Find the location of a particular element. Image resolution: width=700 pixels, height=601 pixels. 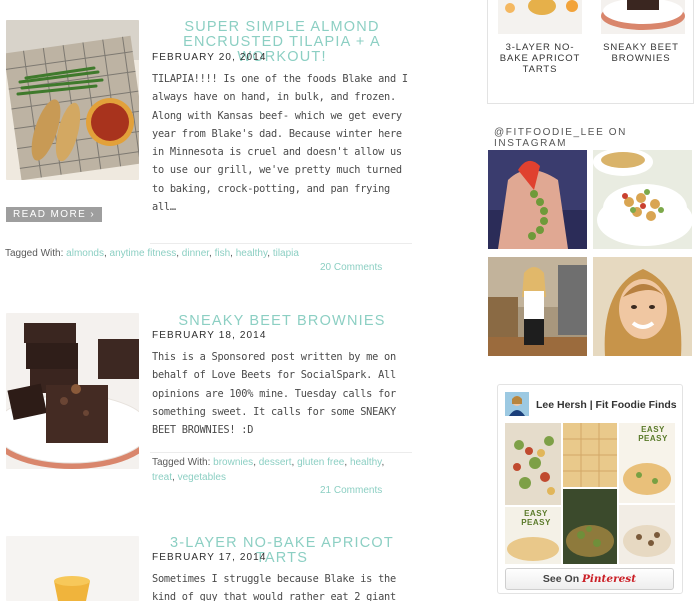

tag-link: tilapia is located at coordinates (286, 253).